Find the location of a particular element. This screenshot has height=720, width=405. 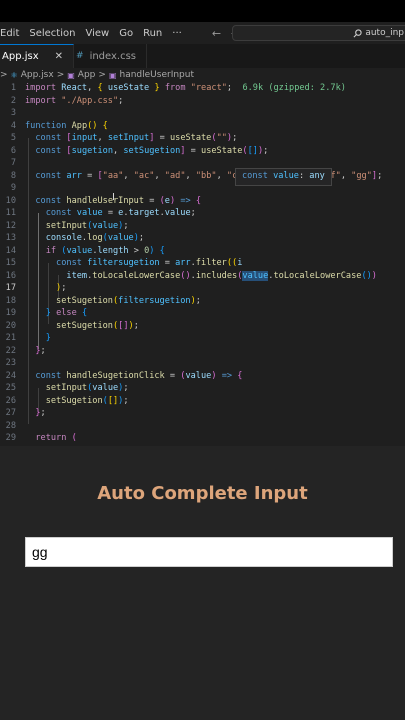

line-number: 22 is located at coordinates (10, 350).